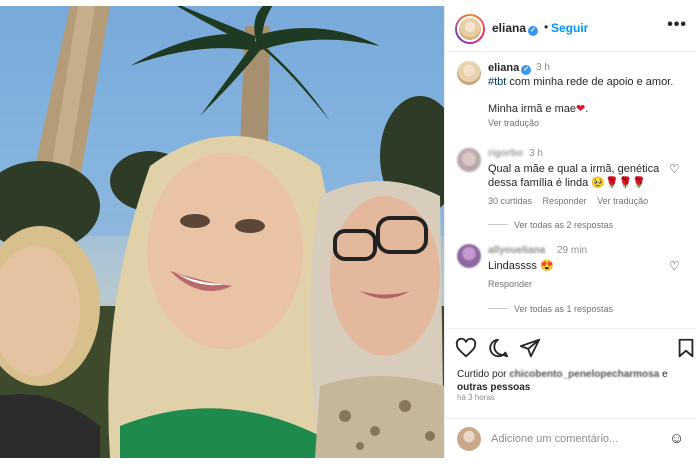 This screenshot has height=464, width=696. What do you see at coordinates (581, 109) in the screenshot?
I see `heart-emoji: ❤` at bounding box center [581, 109].